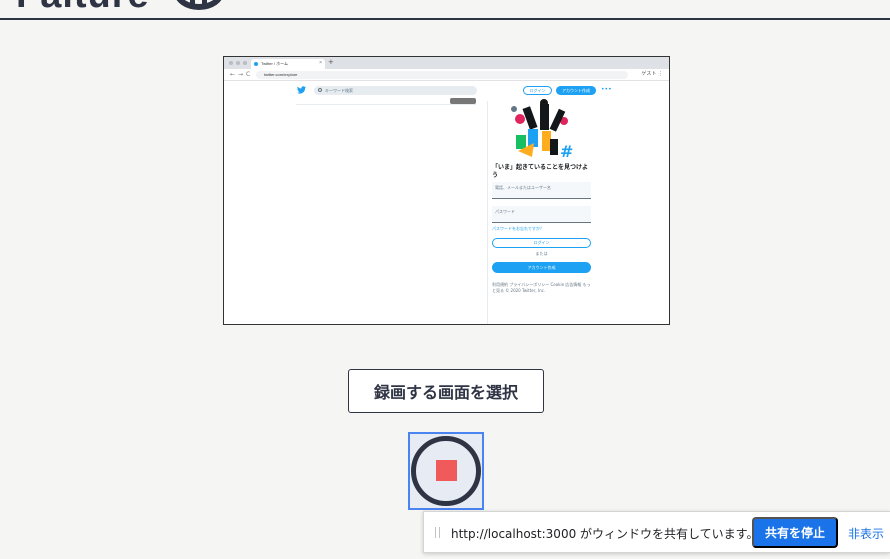  I want to click on browser-tabstrip: Twitter / ホーム × +, so click(446, 63).